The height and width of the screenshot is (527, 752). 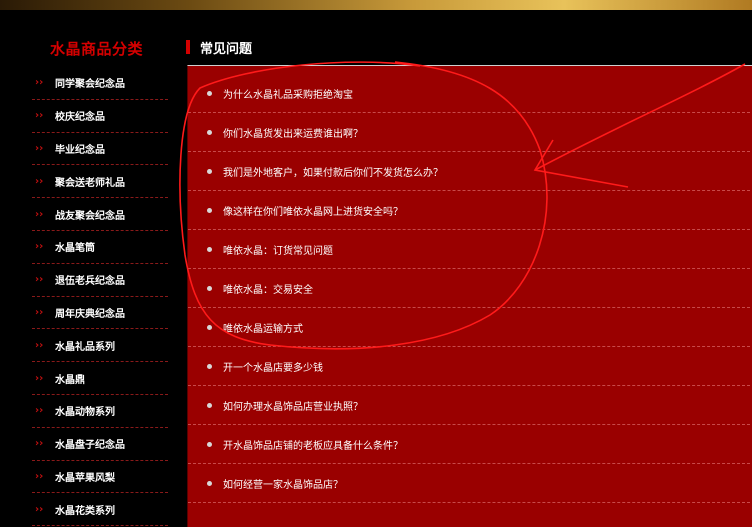 What do you see at coordinates (469, 444) in the screenshot?
I see `faq-item: 开水晶饰品店铺的老板应具备什么条件？` at bounding box center [469, 444].